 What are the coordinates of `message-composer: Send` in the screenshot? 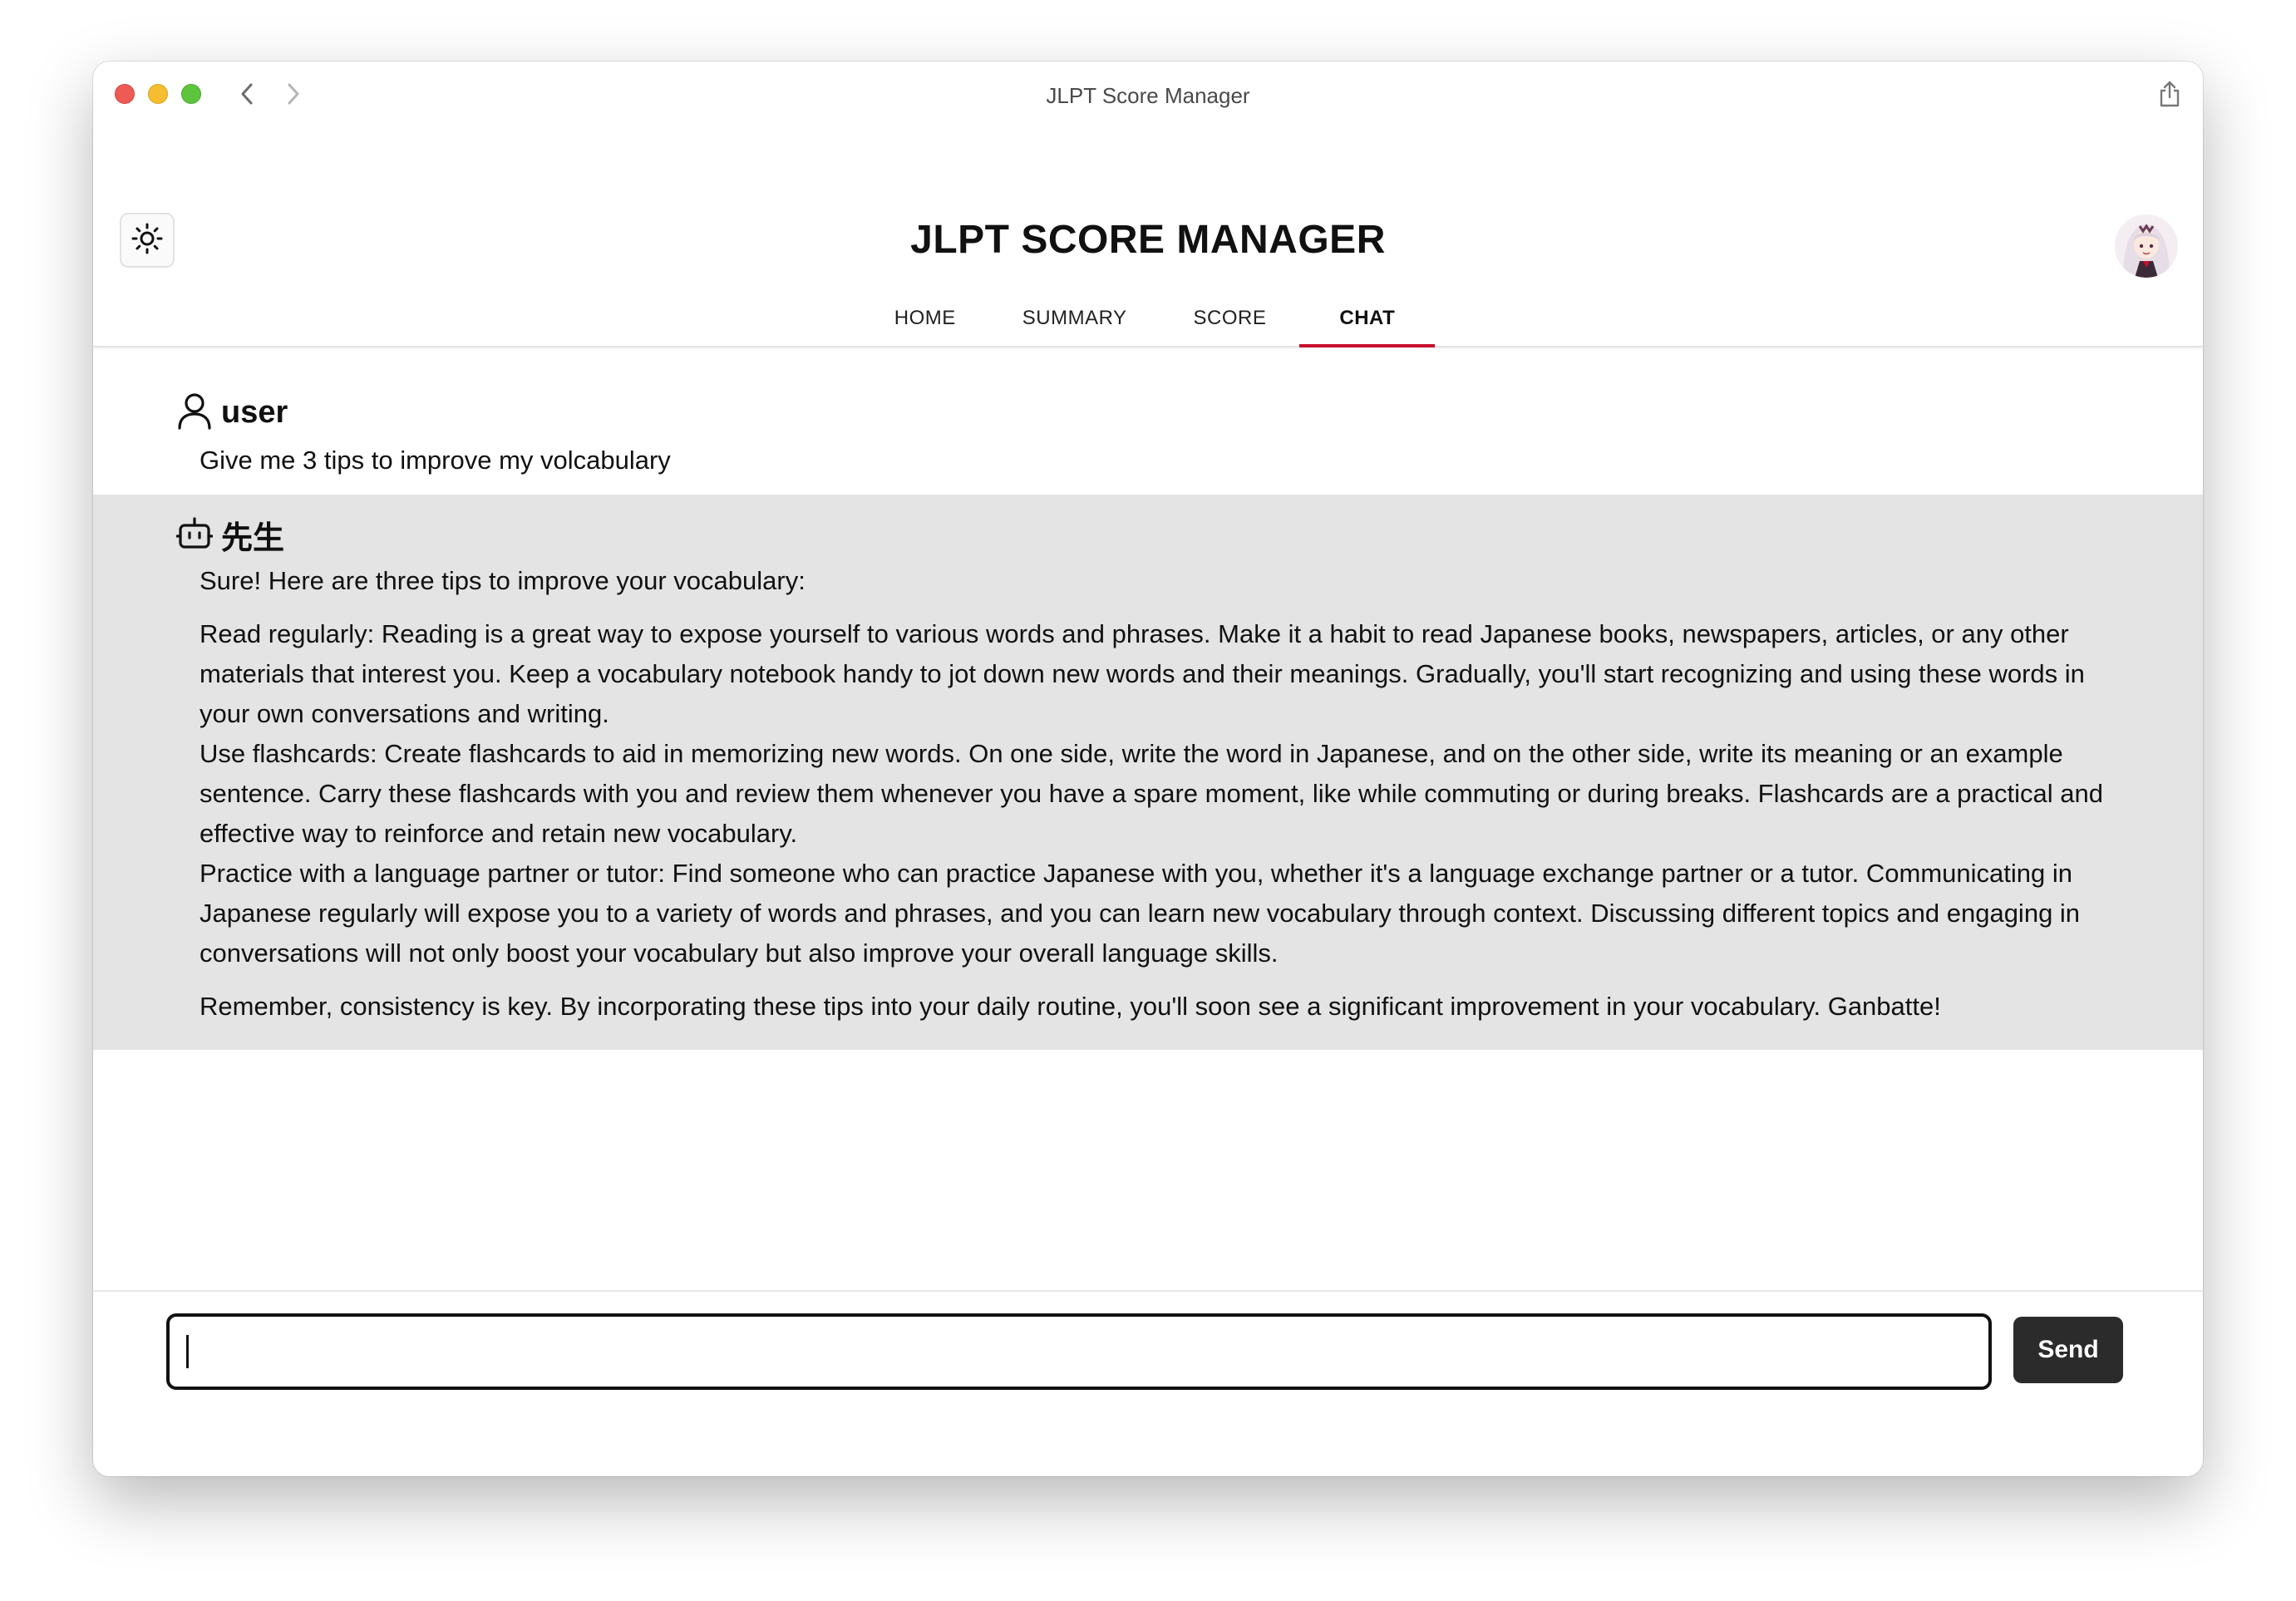 It's located at (1148, 1383).